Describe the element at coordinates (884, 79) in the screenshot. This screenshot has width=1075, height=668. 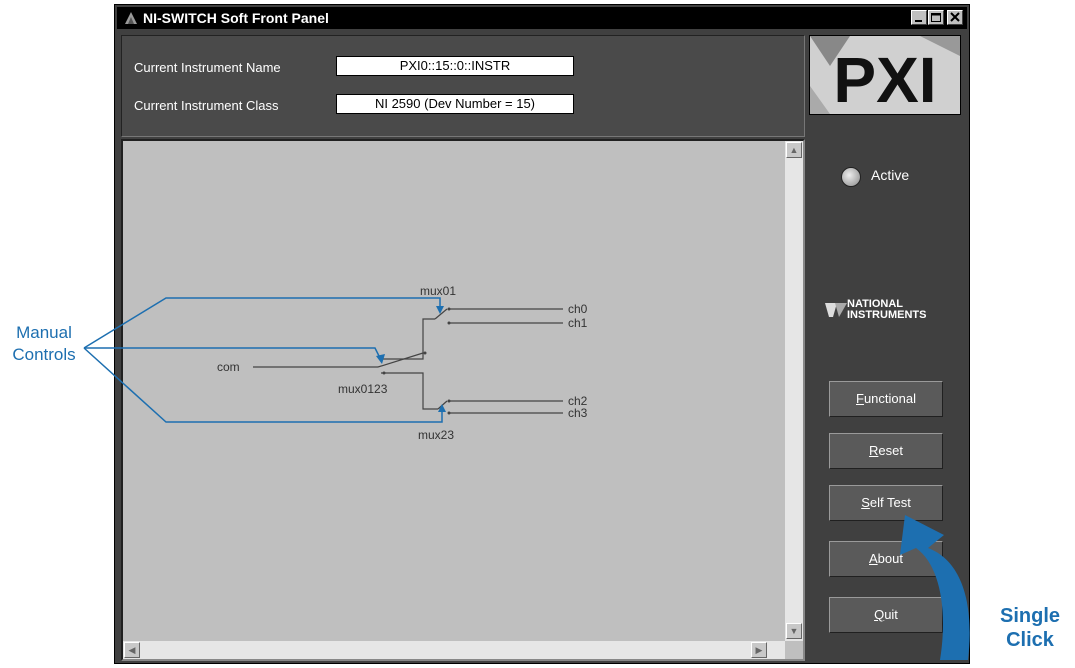
I see `pxi-logo-text: PXI` at that location.